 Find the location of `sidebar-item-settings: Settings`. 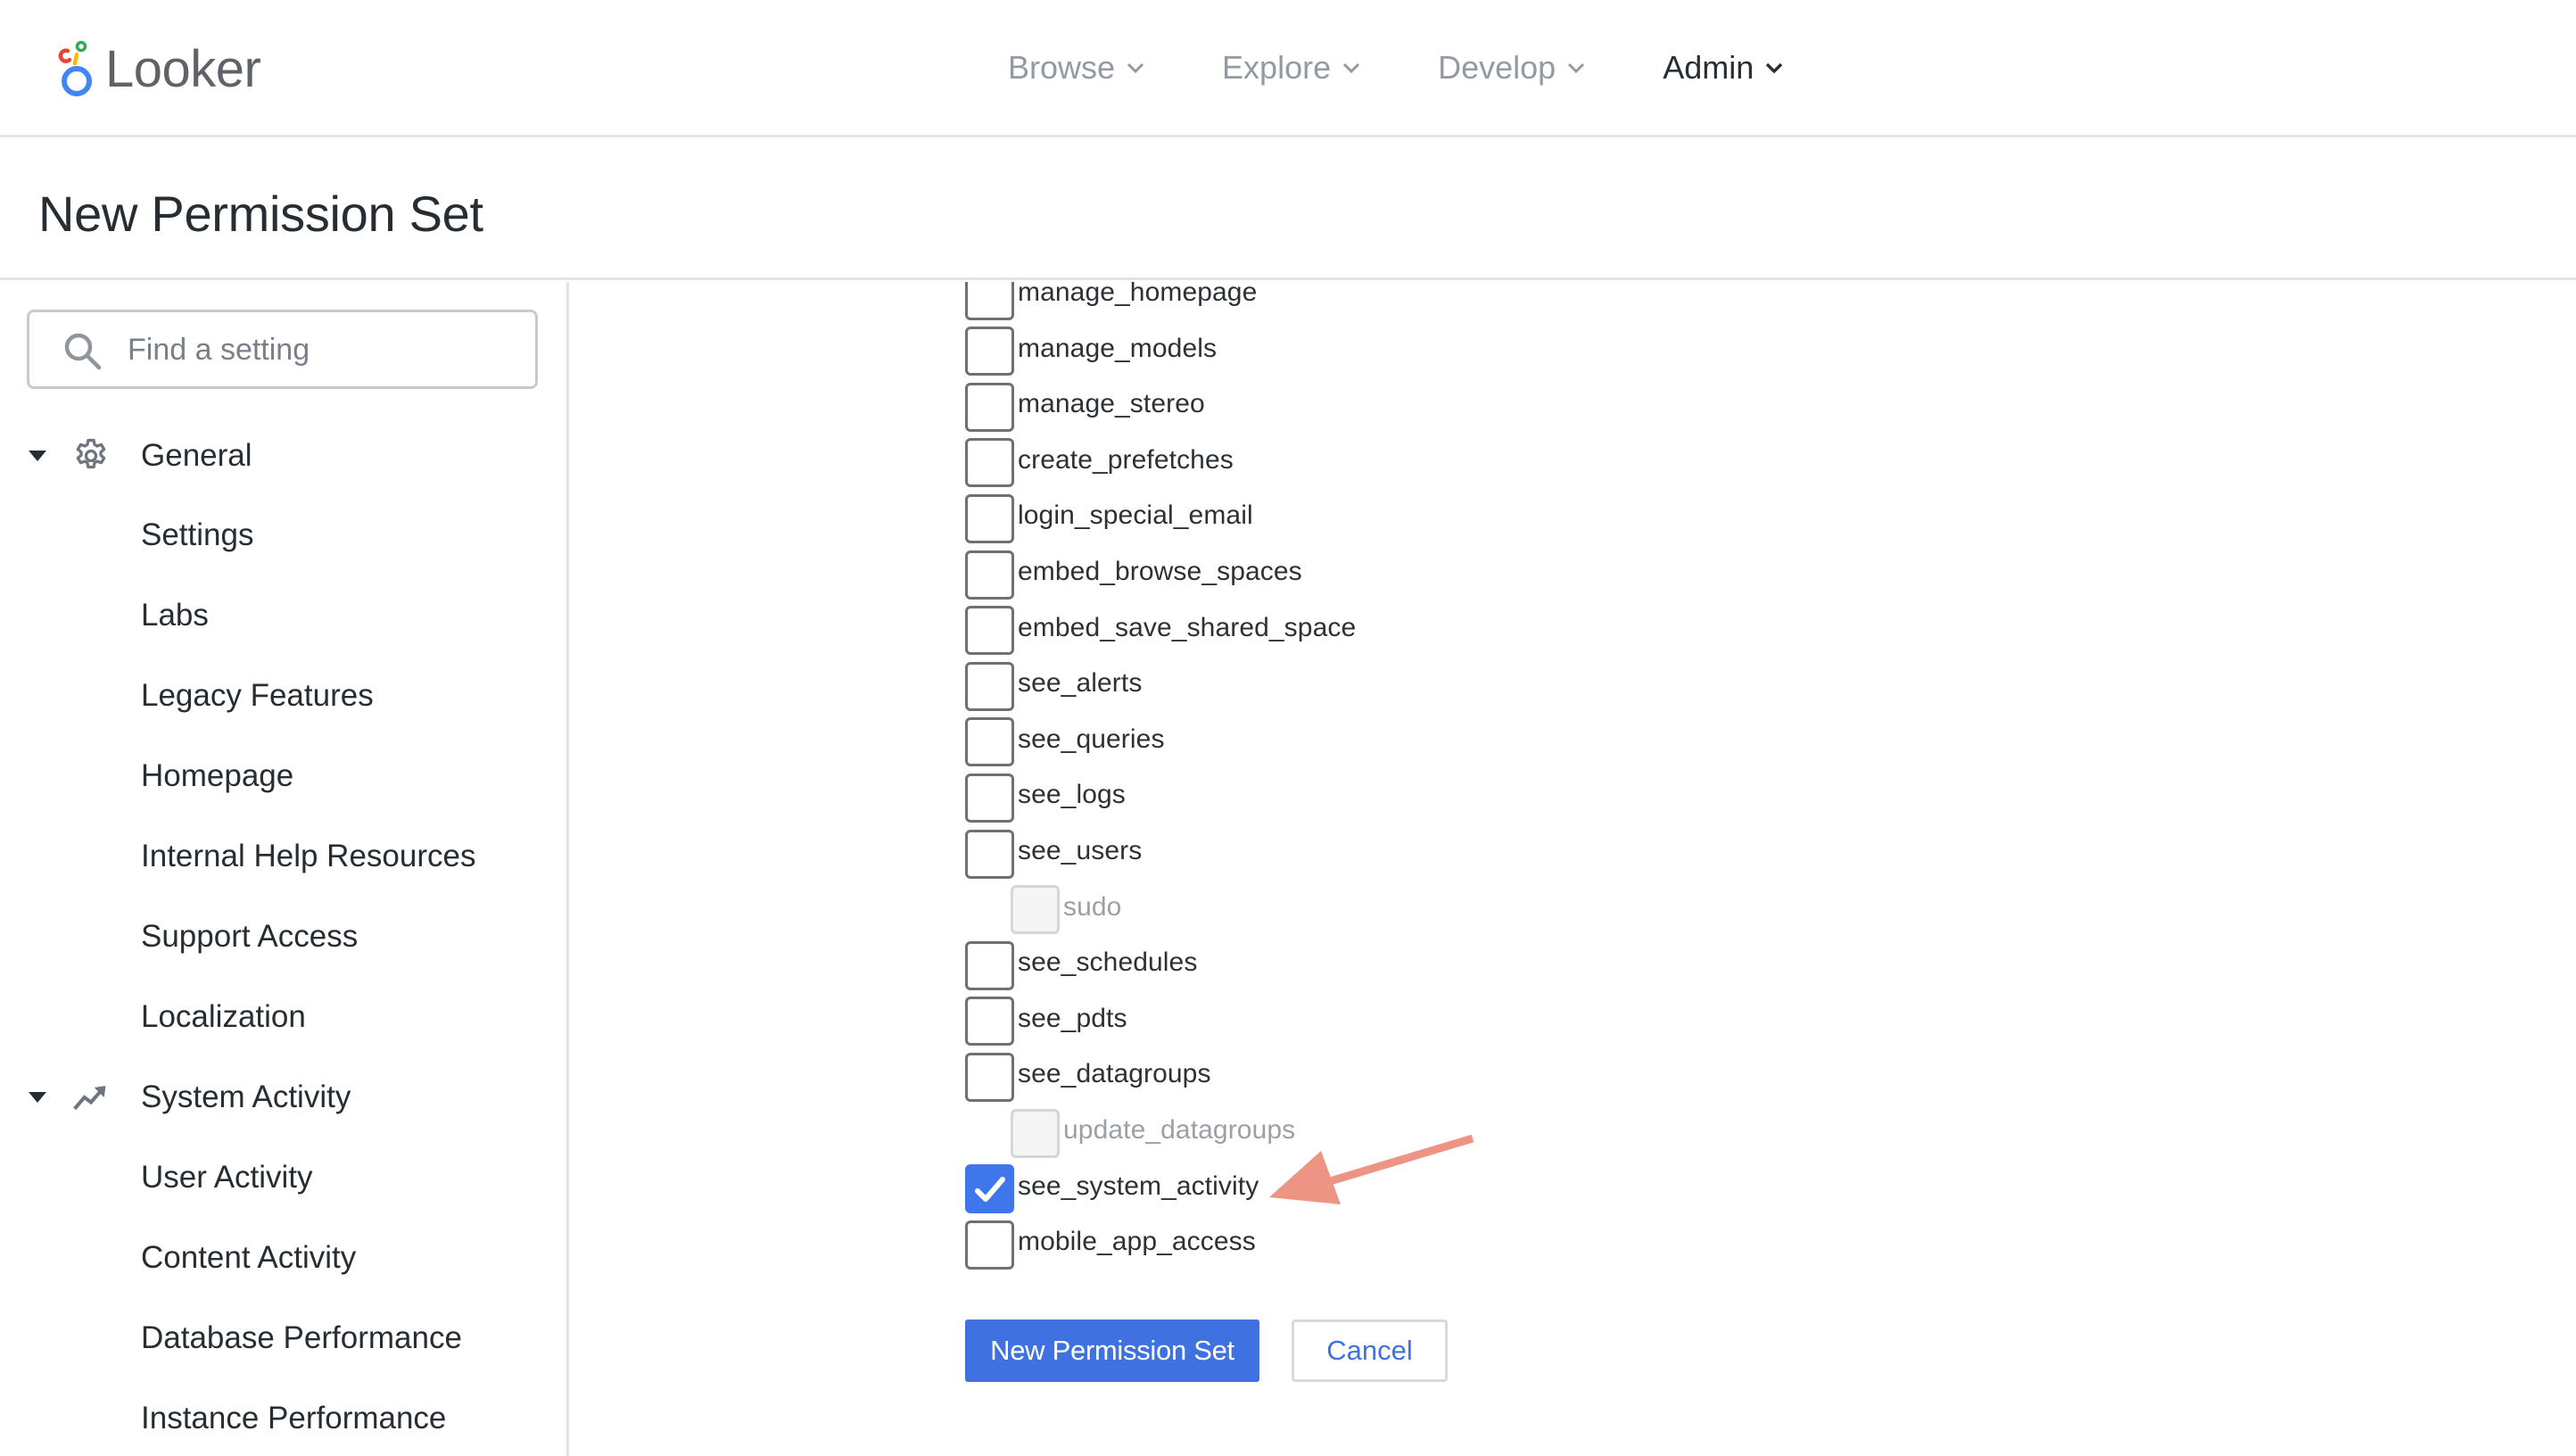

sidebar-item-settings: Settings is located at coordinates (346, 536).